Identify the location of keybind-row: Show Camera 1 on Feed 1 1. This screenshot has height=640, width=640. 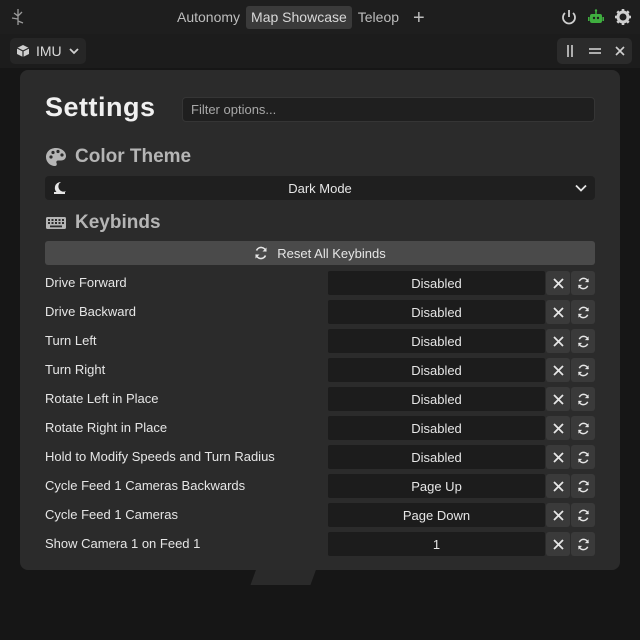
(320, 545).